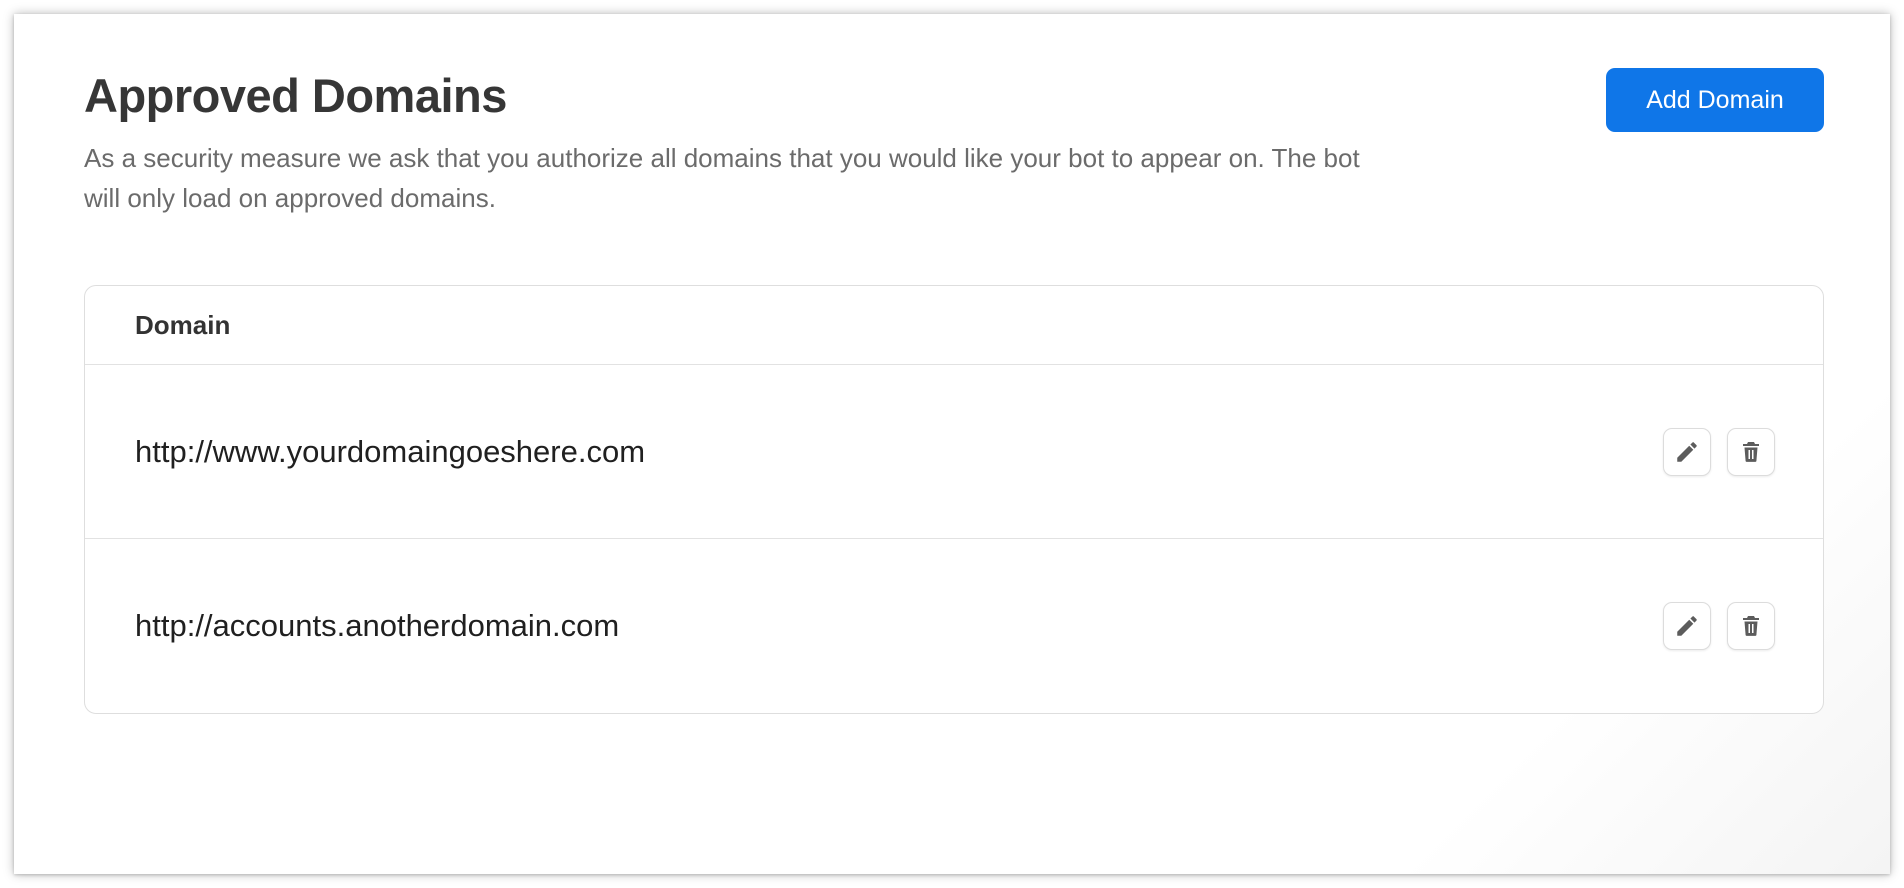 This screenshot has width=1904, height=888. Describe the element at coordinates (377, 625) in the screenshot. I see `domain-url: http://accounts.anotherdomain.com` at that location.